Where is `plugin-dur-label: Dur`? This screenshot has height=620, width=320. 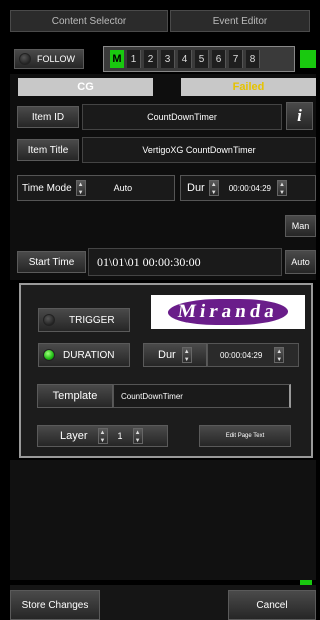 plugin-dur-label: Dur is located at coordinates (167, 355).